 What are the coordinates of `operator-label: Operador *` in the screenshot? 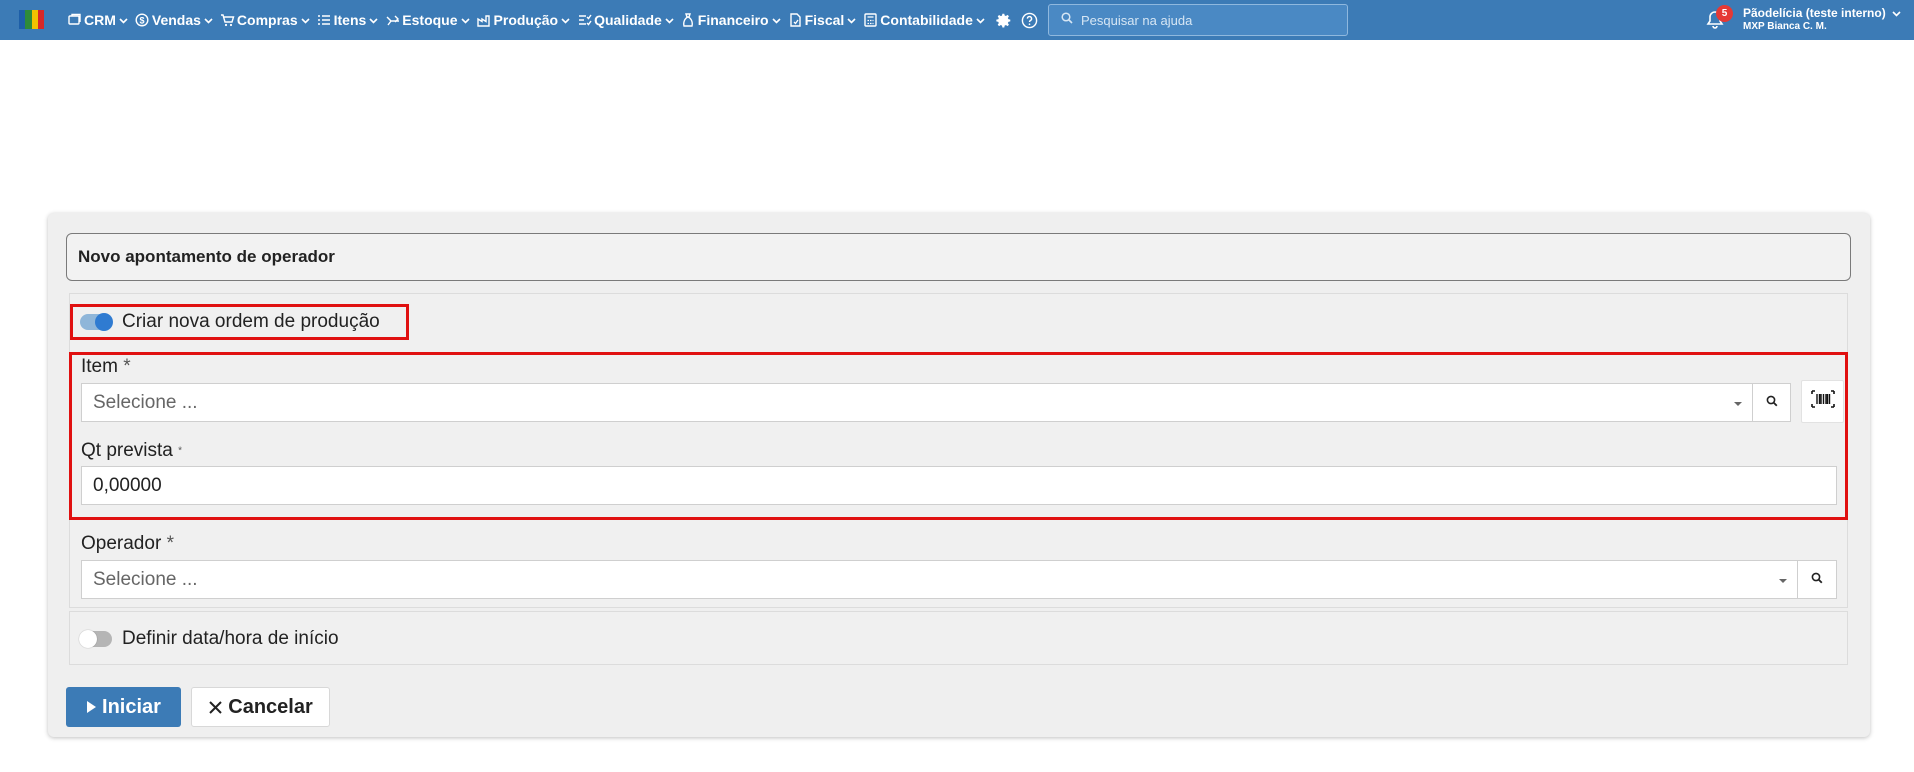 It's located at (127, 544).